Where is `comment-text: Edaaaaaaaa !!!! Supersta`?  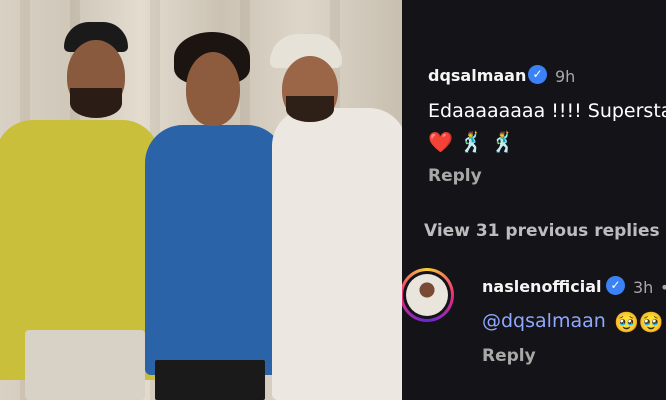 comment-text: Edaaaaaaaa !!!! Supersta is located at coordinates (547, 111).